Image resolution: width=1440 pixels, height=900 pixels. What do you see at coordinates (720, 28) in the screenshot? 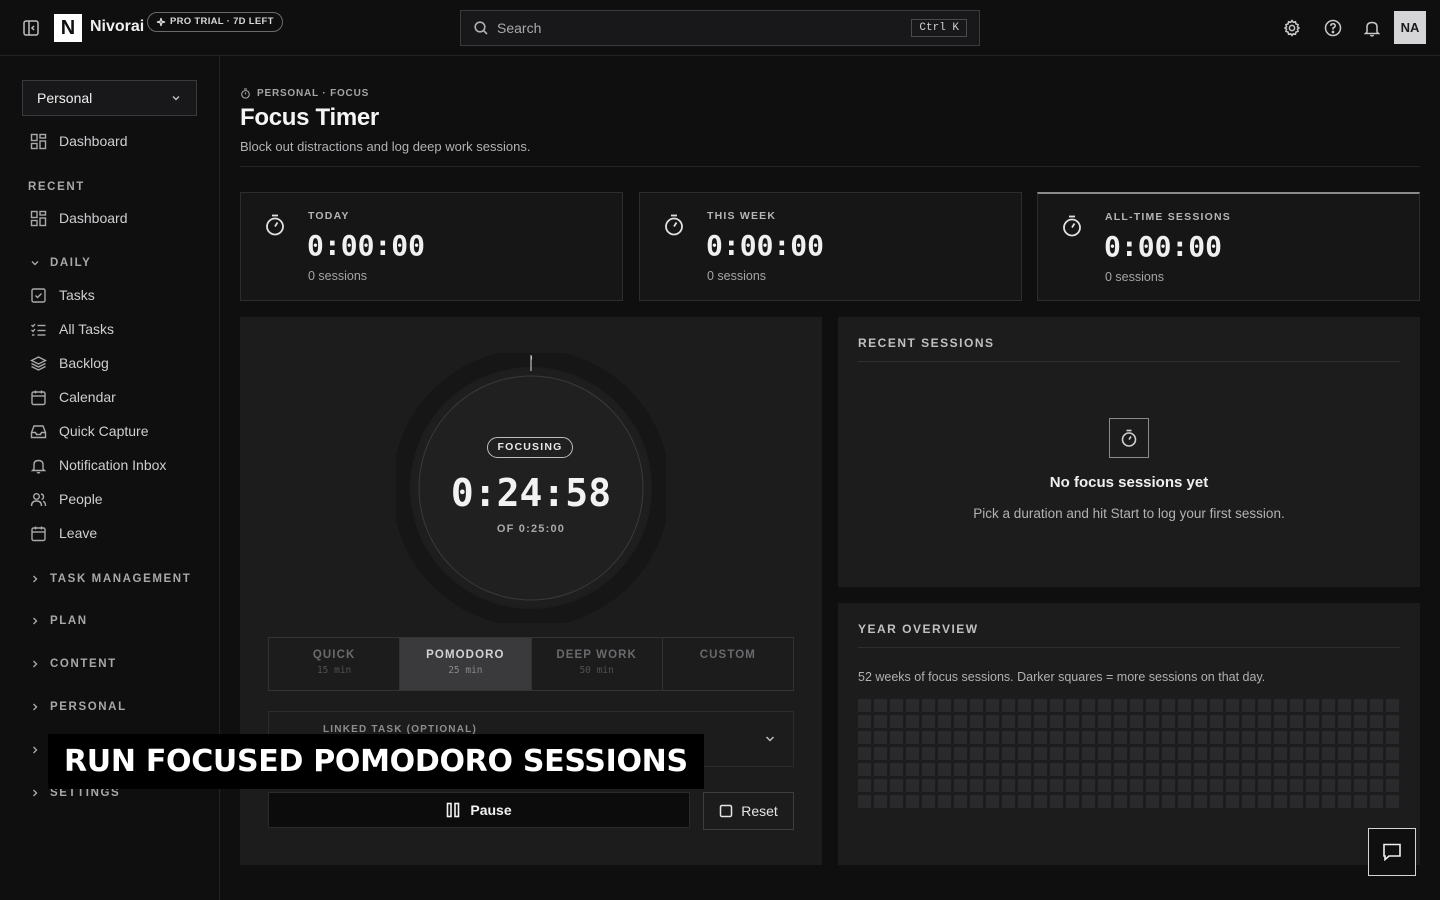
I see `search-input: Search Ctrl K` at bounding box center [720, 28].